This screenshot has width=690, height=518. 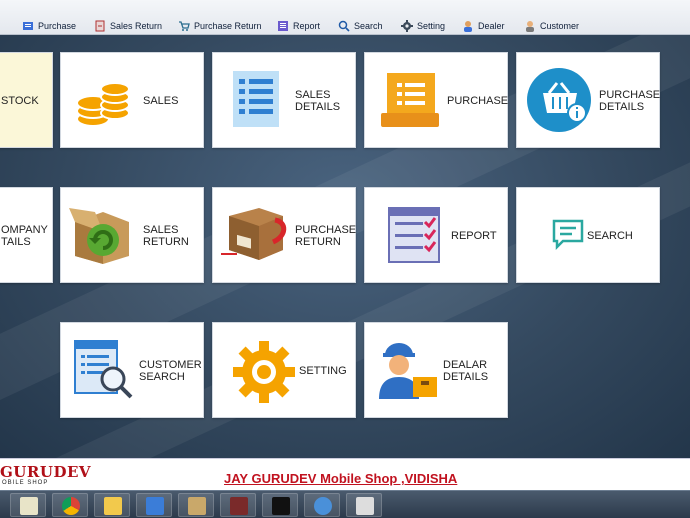 I want to click on tile-purchase: PURCHASE, so click(x=436, y=100).